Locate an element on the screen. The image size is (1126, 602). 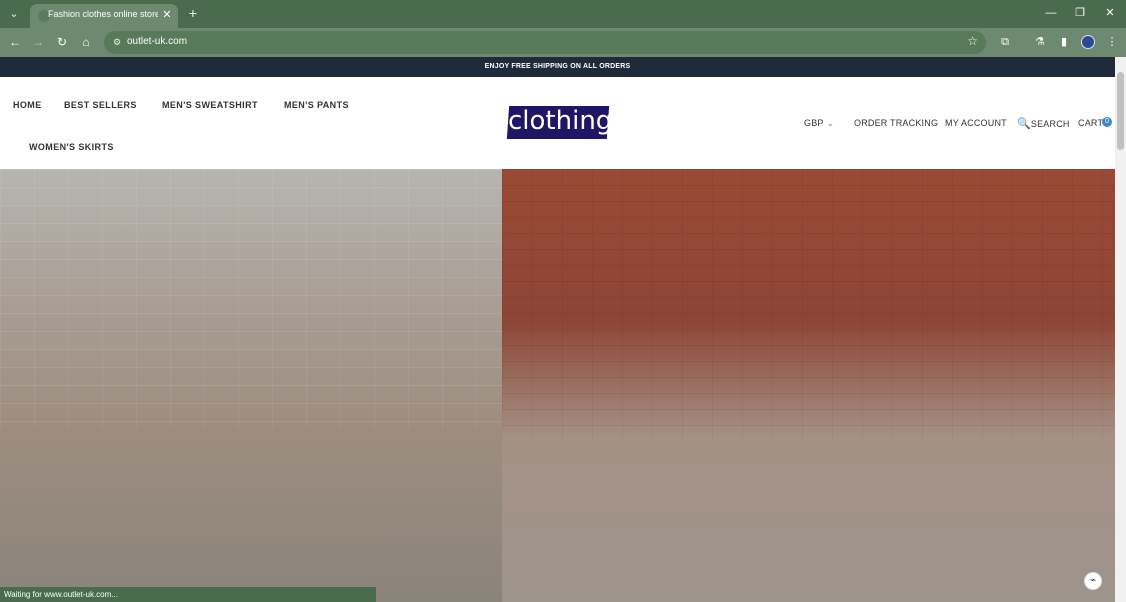
restore-button: ❐ is located at coordinates (1080, 13).